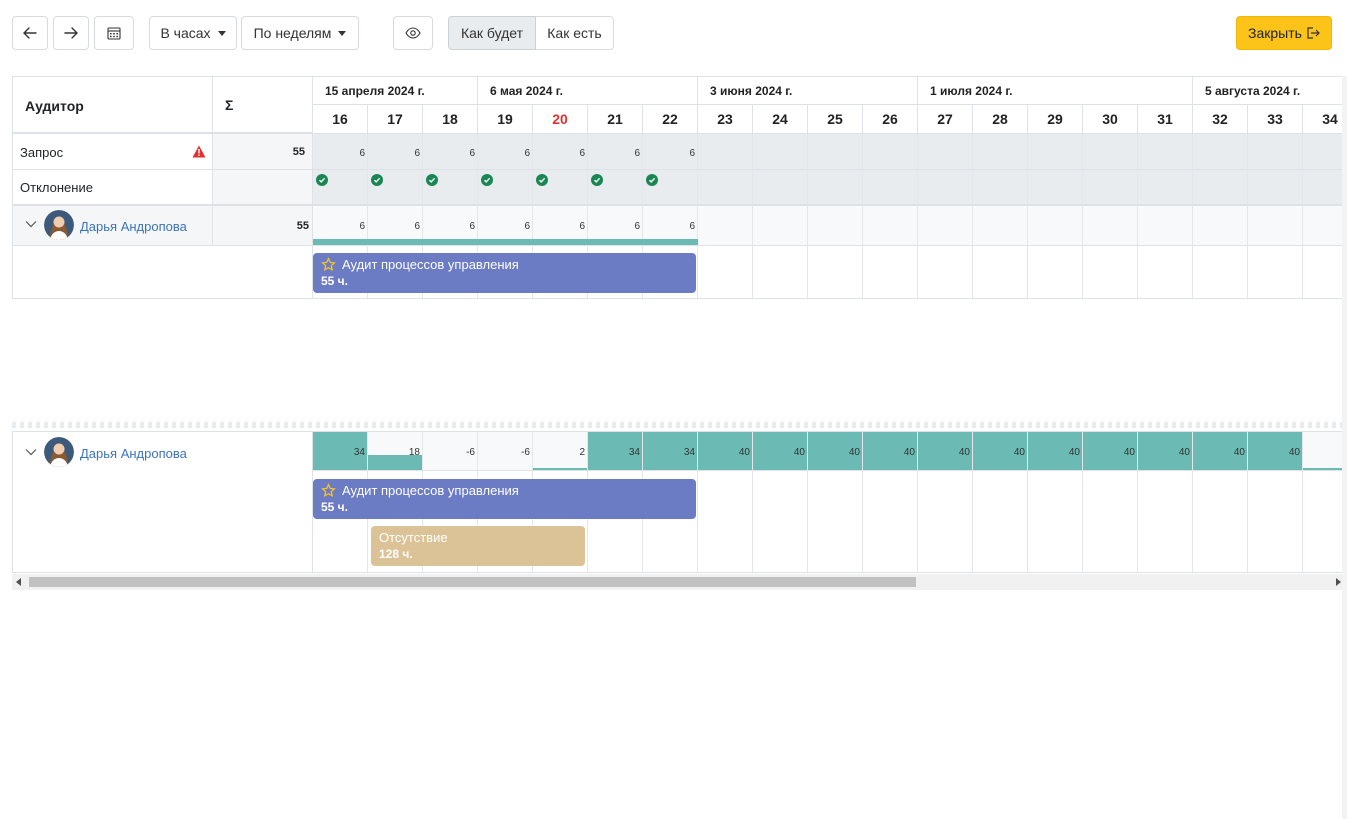  I want to click on absence-bar: Отсутствие 128 ч., so click(478, 546).